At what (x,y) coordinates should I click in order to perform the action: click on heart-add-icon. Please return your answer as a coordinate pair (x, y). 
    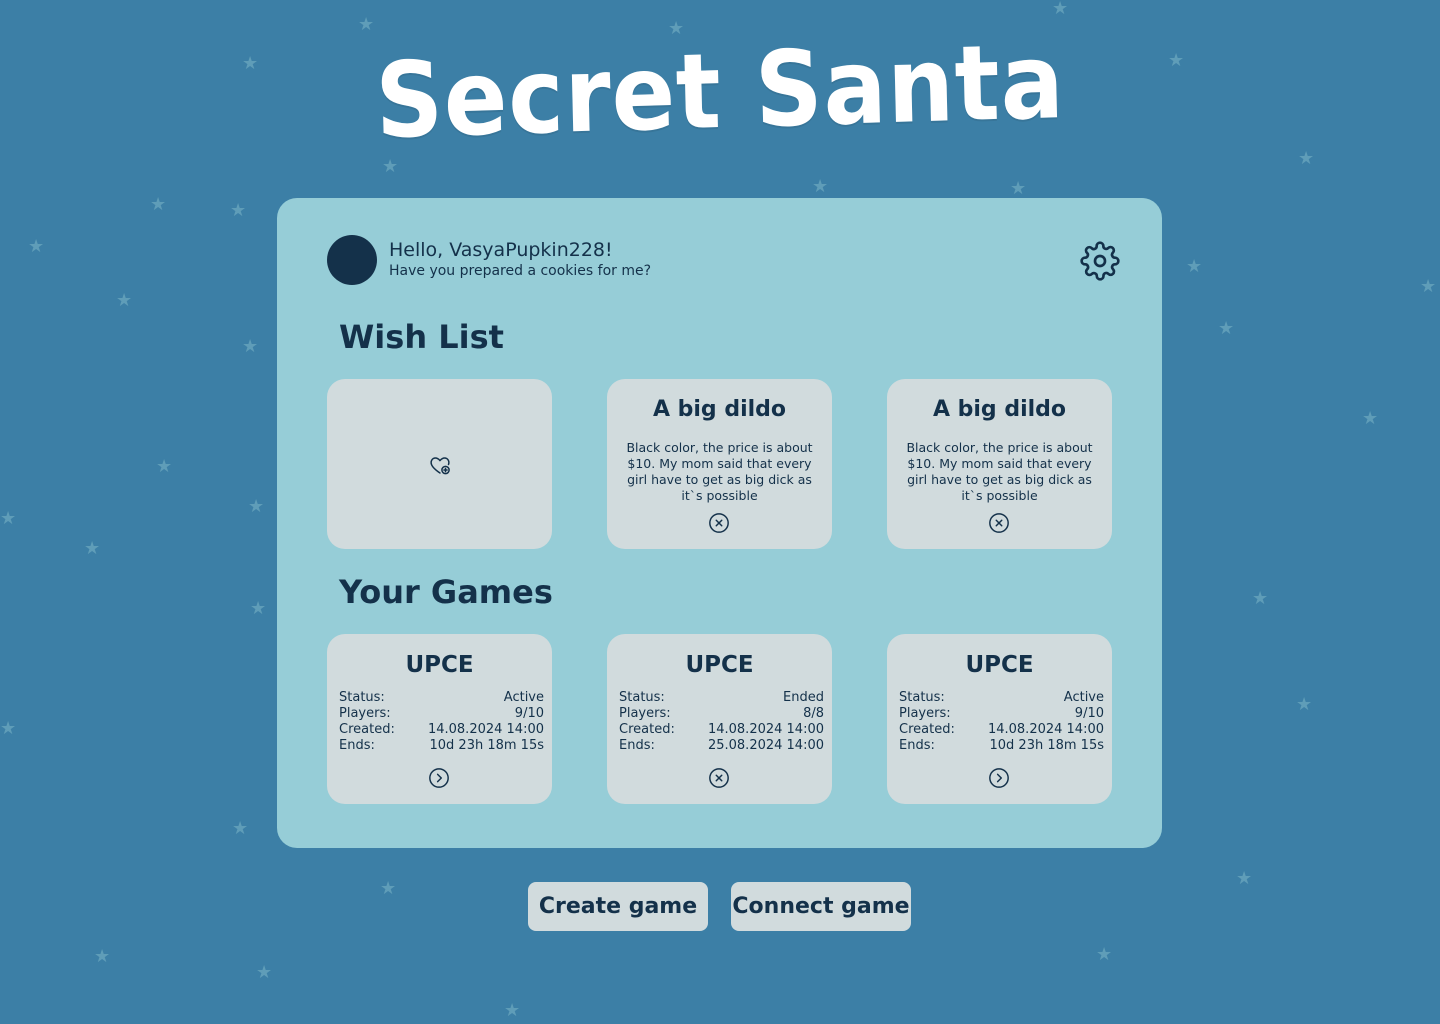
    Looking at the image, I should click on (440, 466).